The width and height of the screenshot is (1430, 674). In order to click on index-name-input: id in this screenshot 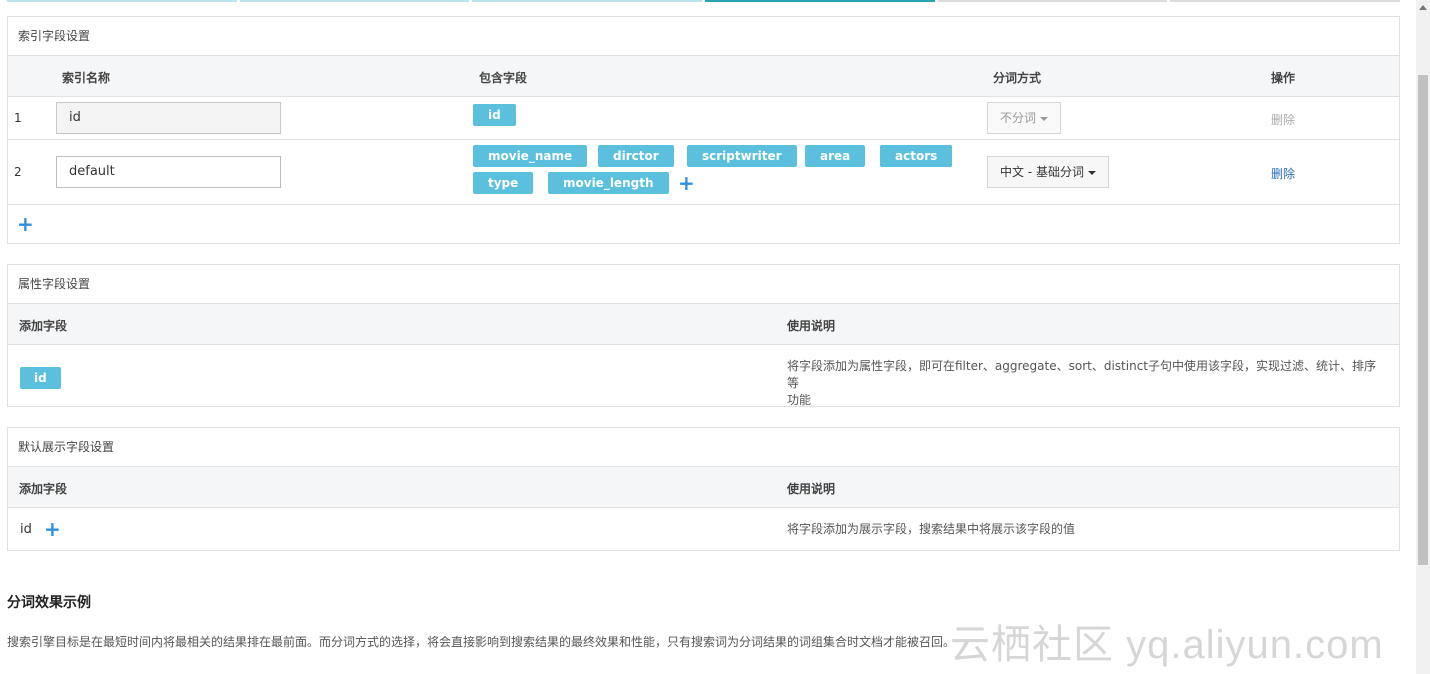, I will do `click(168, 118)`.